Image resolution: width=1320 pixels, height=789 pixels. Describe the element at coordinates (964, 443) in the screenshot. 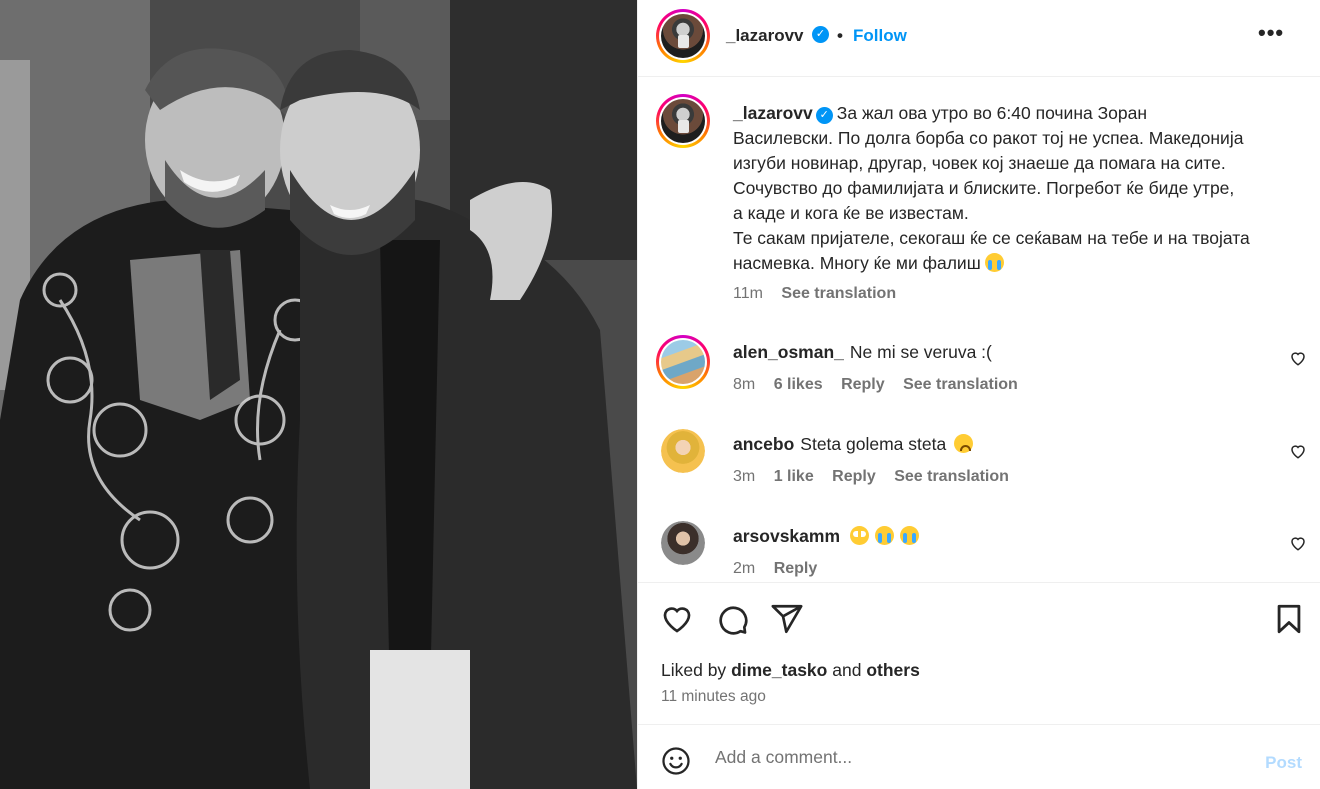

I see `frowning-face-emoji-icon` at that location.